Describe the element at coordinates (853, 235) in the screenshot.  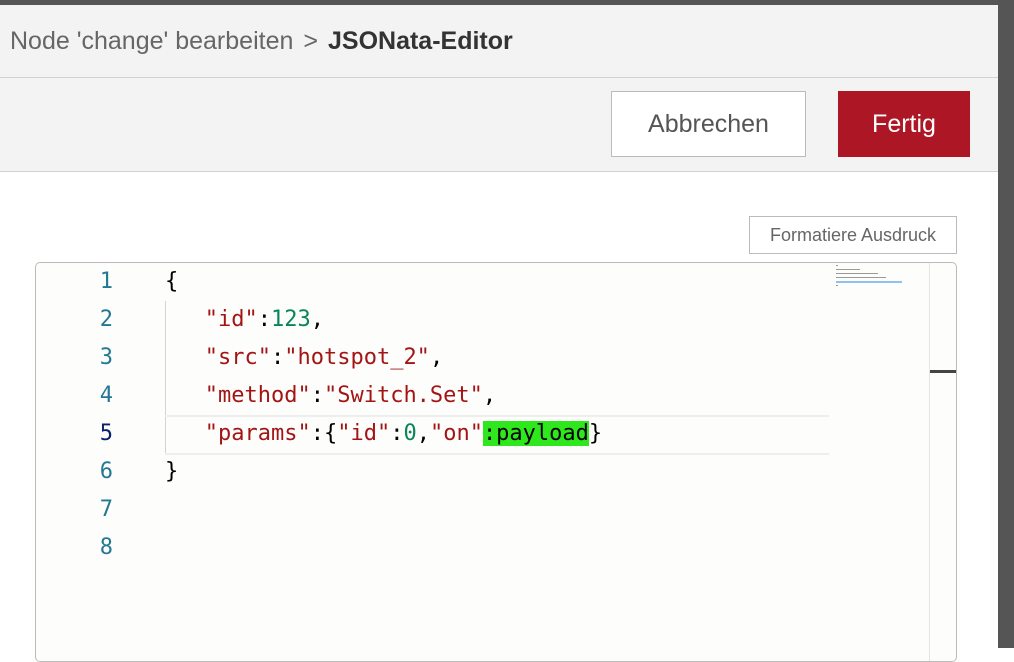
I see `format-expression-button: Formatiere Ausdruck` at that location.